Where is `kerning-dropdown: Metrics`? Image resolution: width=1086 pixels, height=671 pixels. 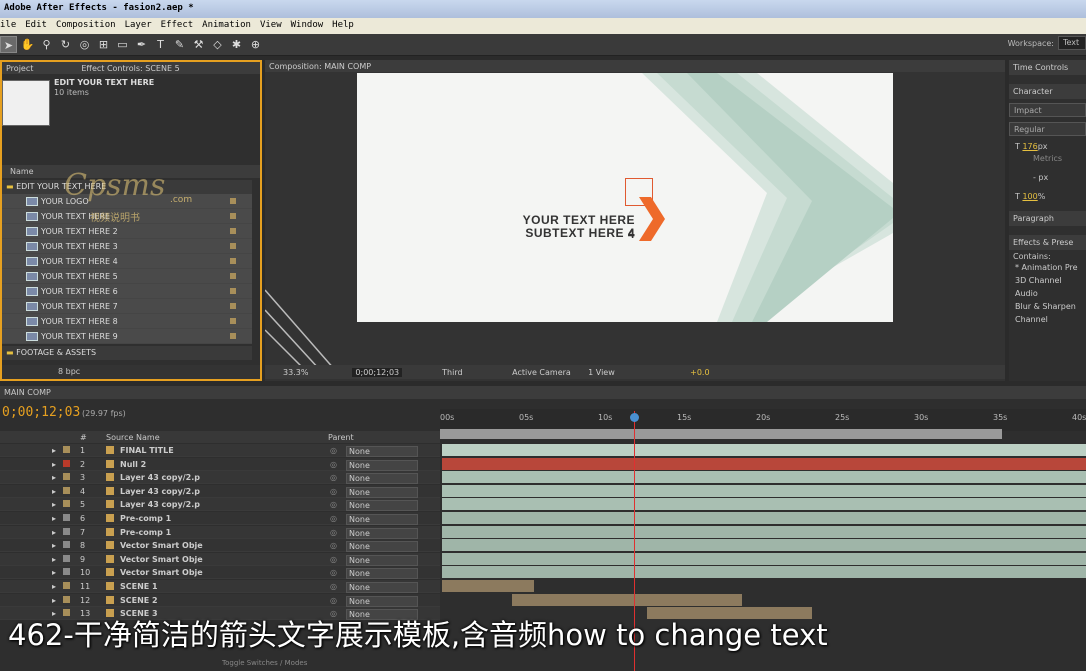
kerning-dropdown: Metrics is located at coordinates (1047, 158).